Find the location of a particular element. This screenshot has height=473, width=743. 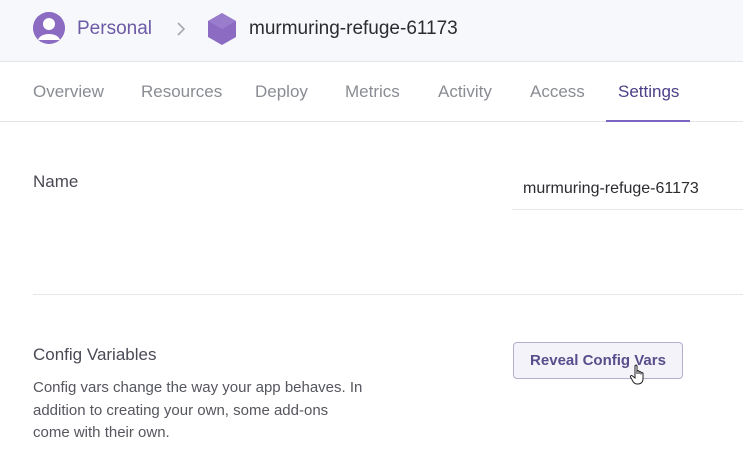

name-label: Name is located at coordinates (56, 181).